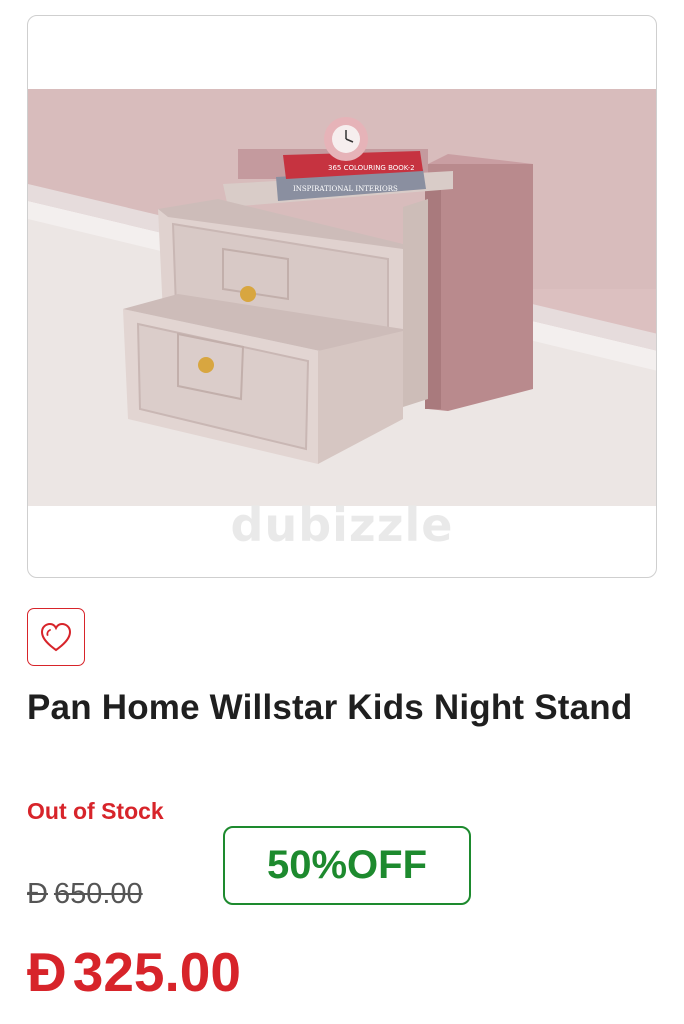 Image resolution: width=684 pixels, height=1024 pixels. What do you see at coordinates (342, 525) in the screenshot?
I see `dubizzle-watermark: dubizzle` at bounding box center [342, 525].